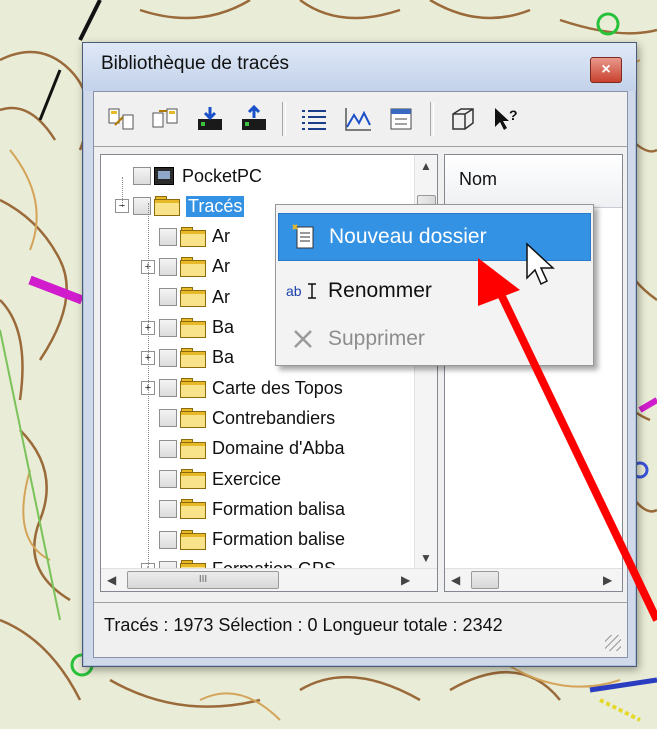 The width and height of the screenshot is (657, 729). I want to click on upload-icon, so click(254, 117).